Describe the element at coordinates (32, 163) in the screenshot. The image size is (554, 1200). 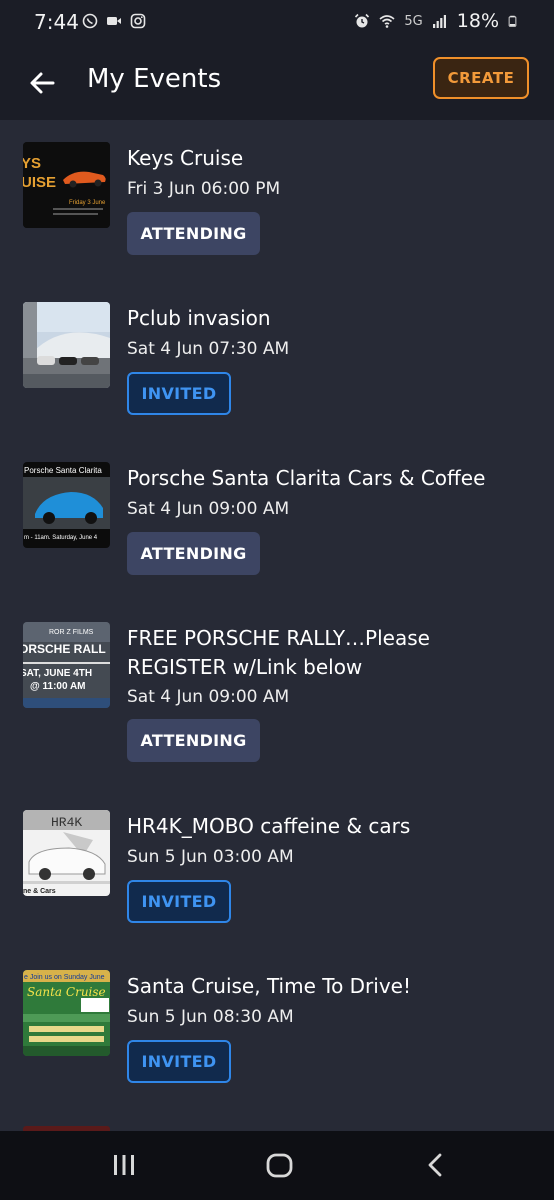
I see `svg-text: YS` at that location.